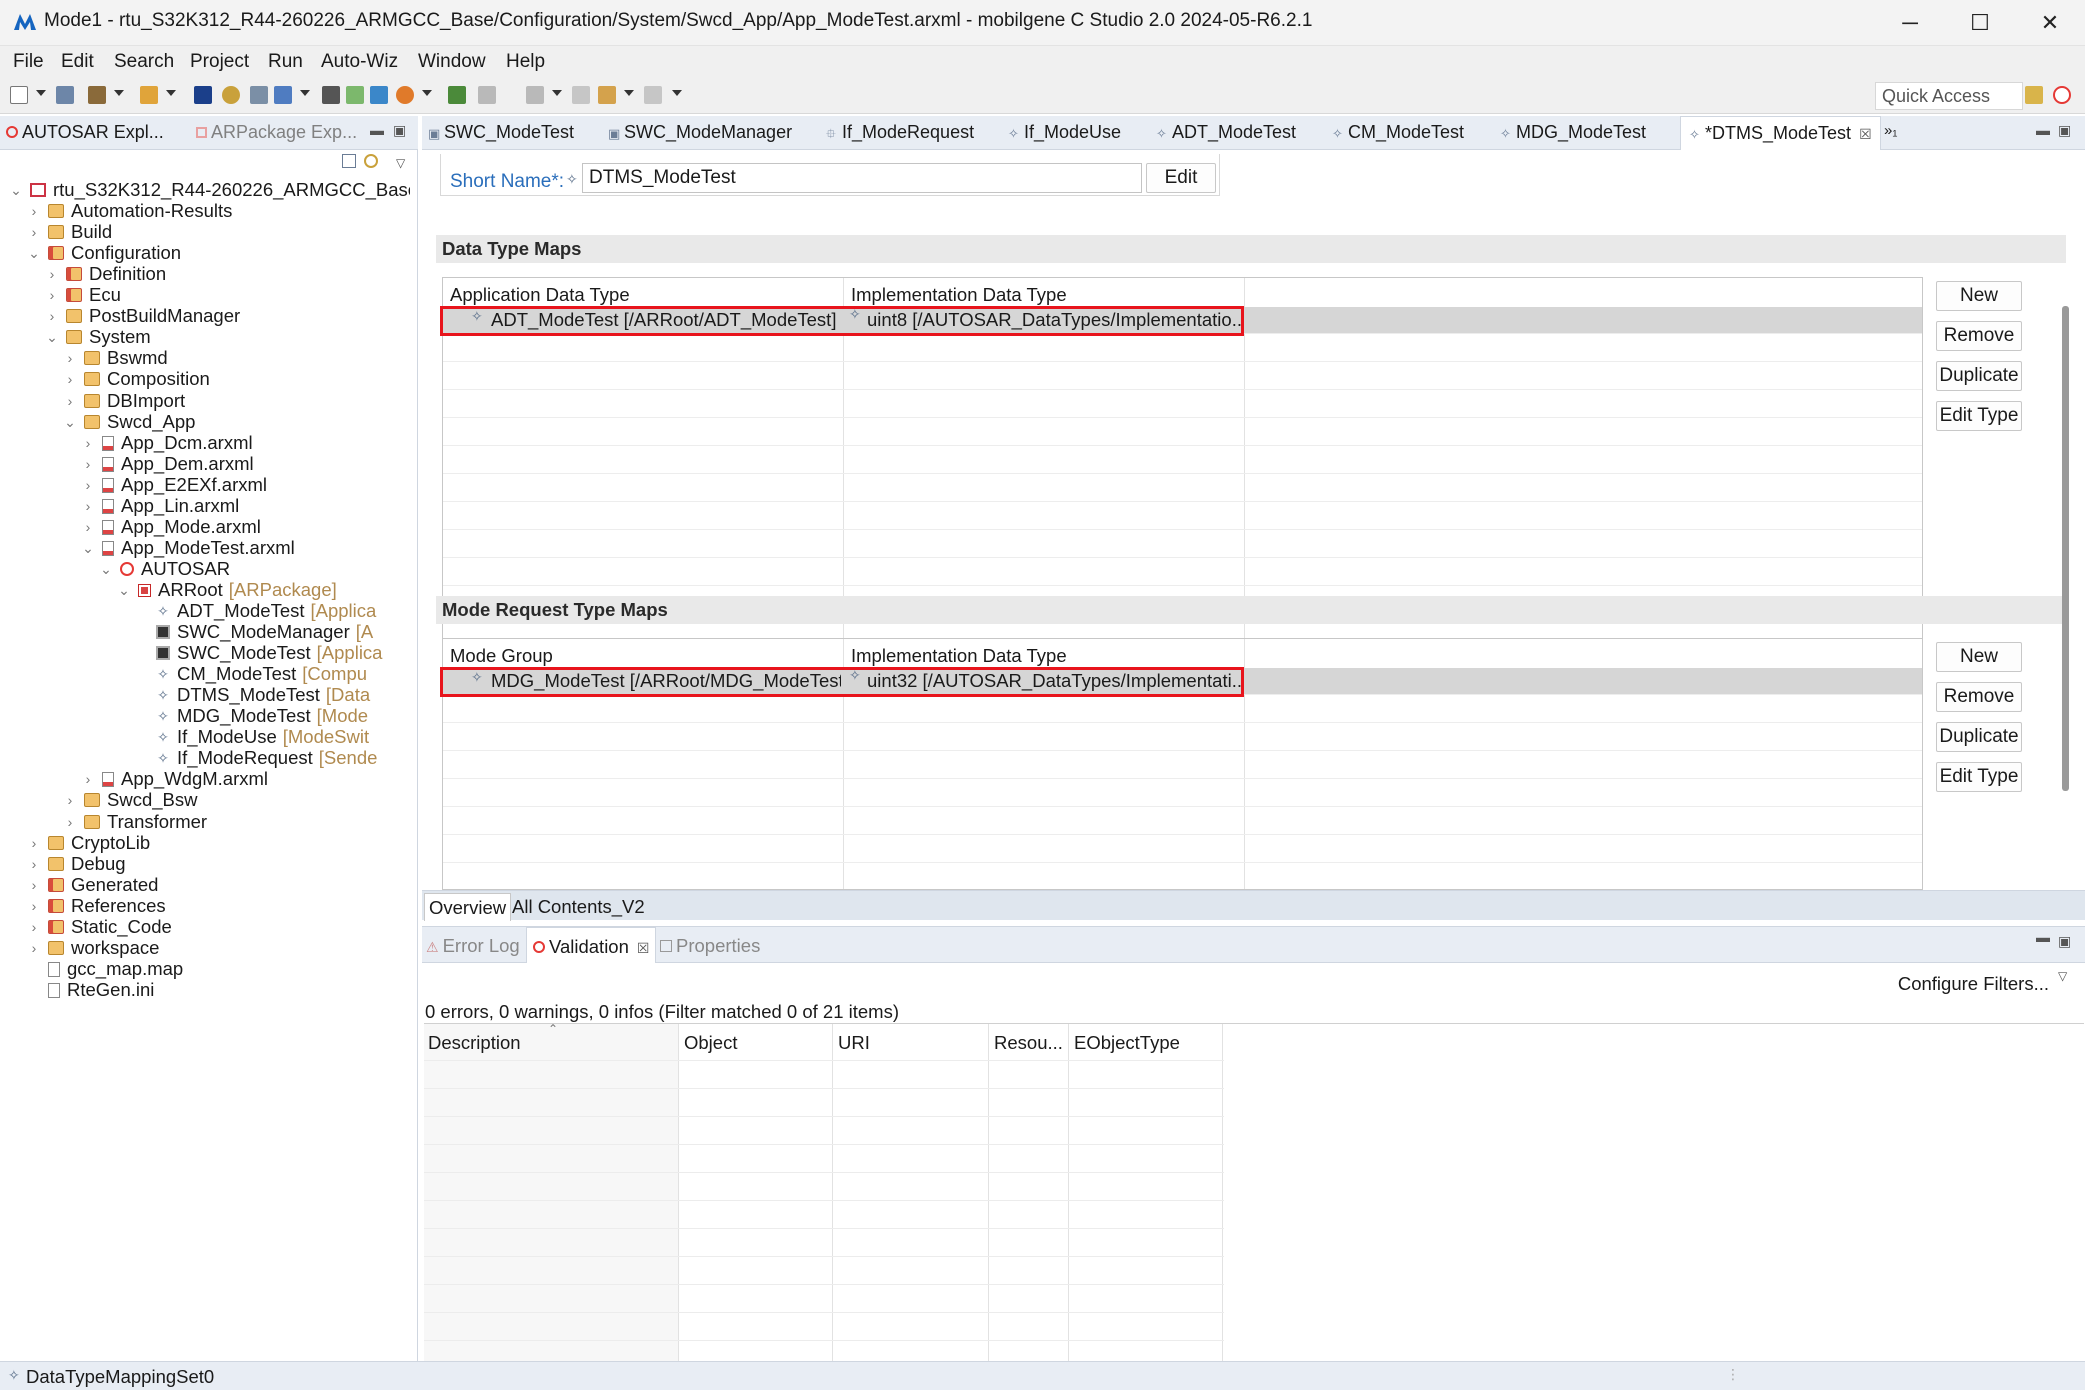  I want to click on run-dropdown-icon, so click(427, 93).